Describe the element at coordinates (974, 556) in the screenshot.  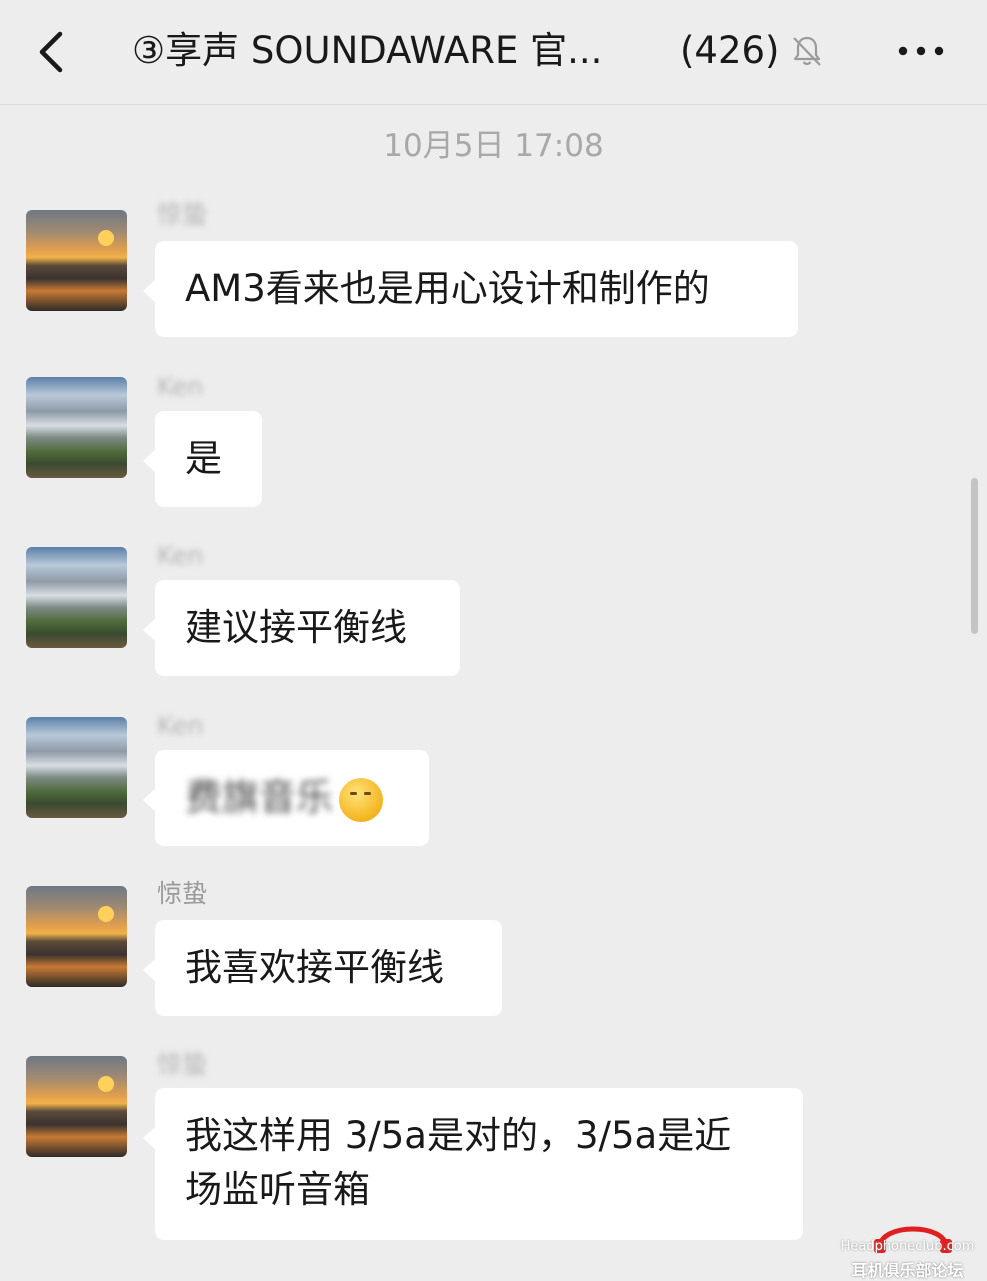
I see `scrollbar` at that location.